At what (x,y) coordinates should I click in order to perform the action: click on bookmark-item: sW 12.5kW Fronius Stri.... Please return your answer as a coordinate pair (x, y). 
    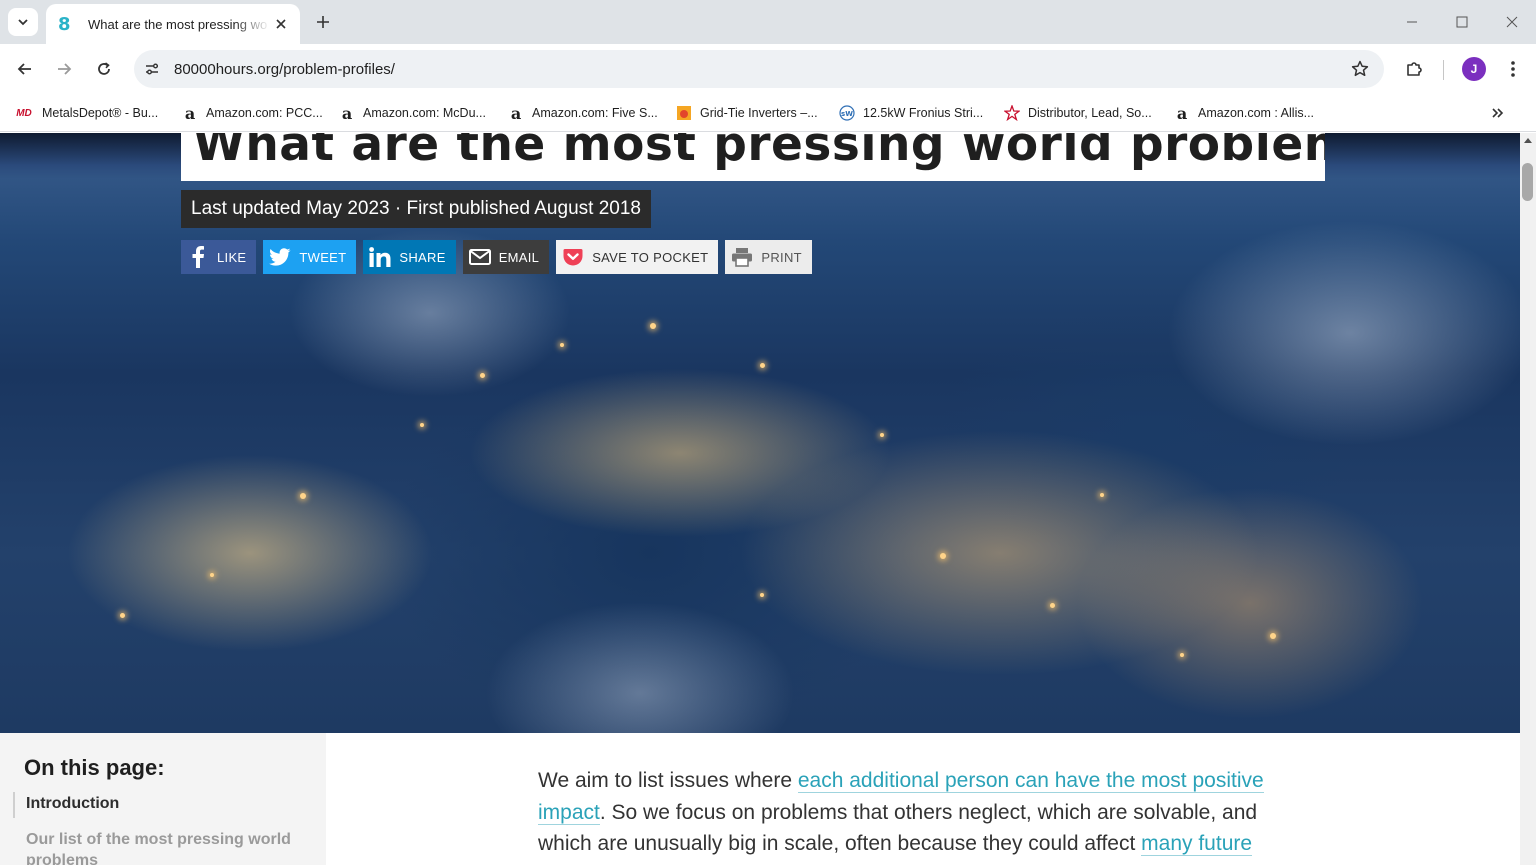
    Looking at the image, I should click on (911, 113).